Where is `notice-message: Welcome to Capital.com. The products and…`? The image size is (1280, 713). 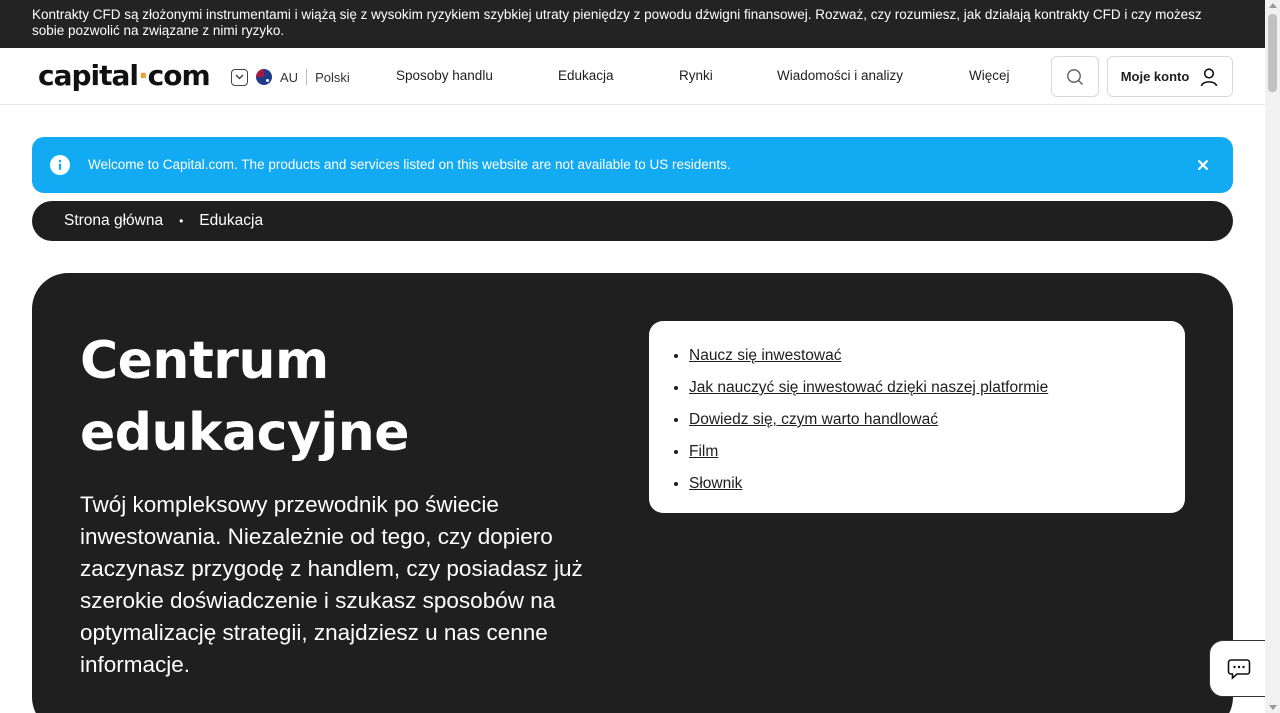
notice-message: Welcome to Capital.com. The products and… is located at coordinates (409, 164).